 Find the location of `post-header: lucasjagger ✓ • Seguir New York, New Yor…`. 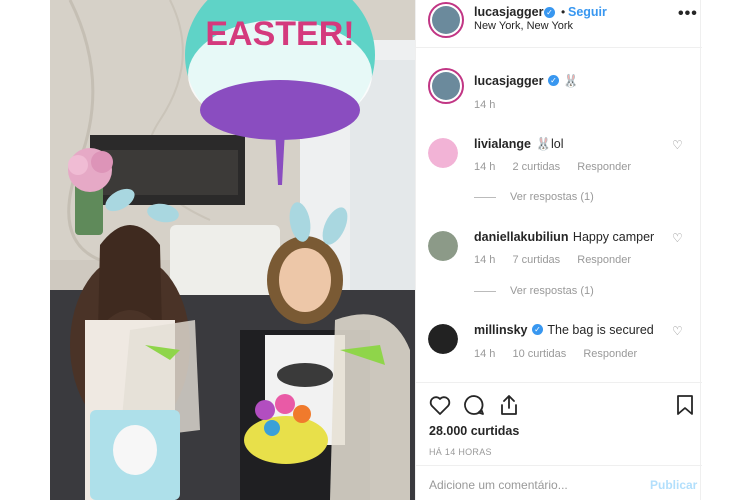

post-header: lucasjagger ✓ • Seguir New York, New Yor… is located at coordinates (559, 24).